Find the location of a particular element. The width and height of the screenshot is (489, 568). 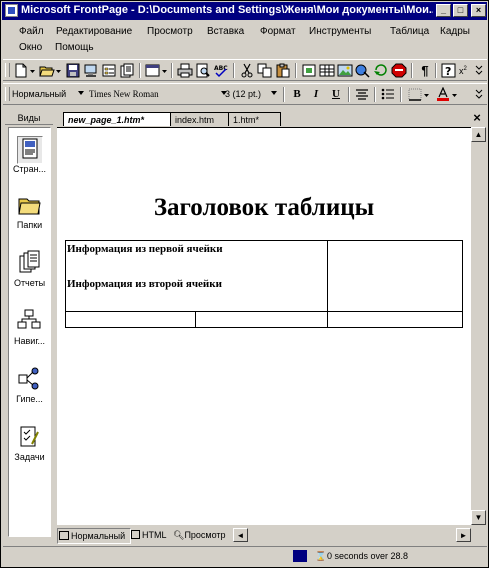

html-view-icon is located at coordinates (135, 534).